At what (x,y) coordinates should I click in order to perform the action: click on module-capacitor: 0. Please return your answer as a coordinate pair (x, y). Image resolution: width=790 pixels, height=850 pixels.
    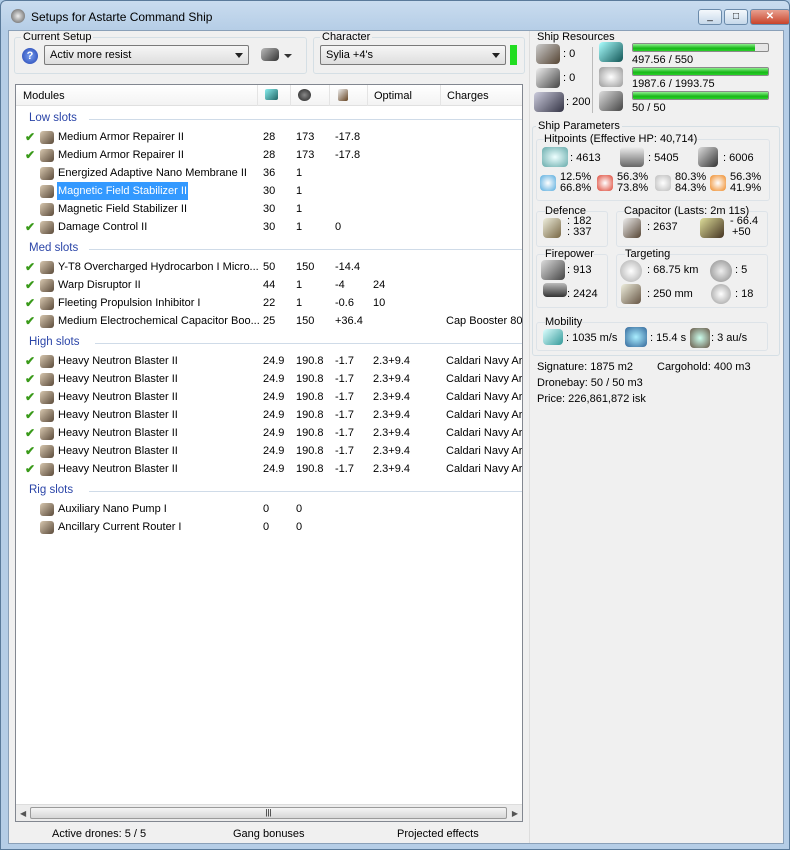
    Looking at the image, I should click on (338, 227).